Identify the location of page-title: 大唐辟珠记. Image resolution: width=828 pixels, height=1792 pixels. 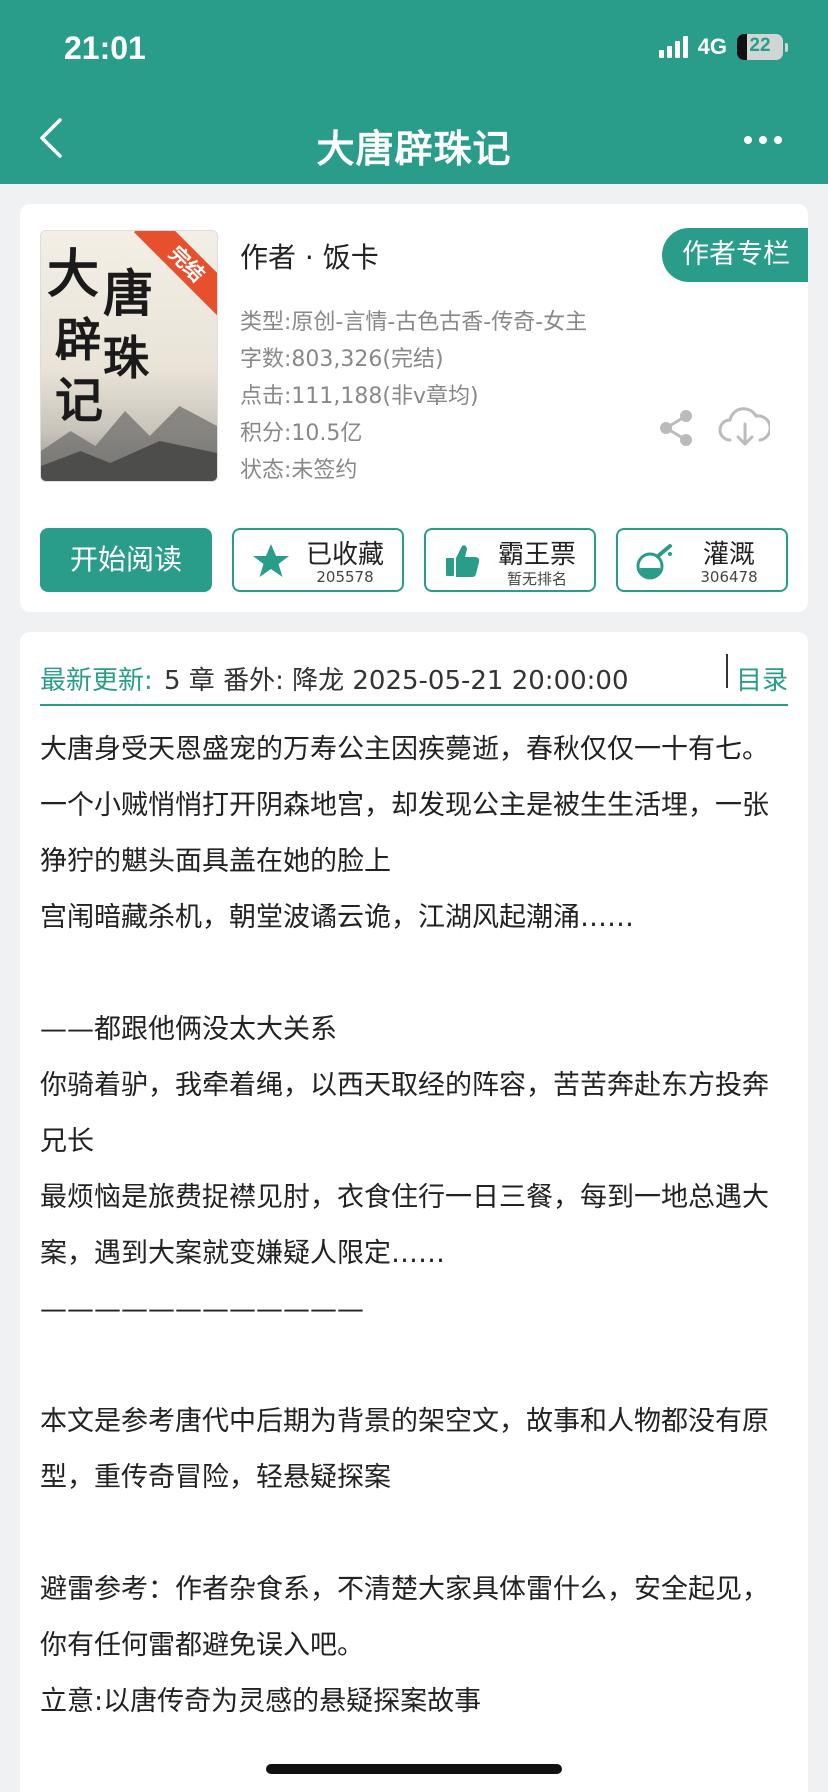
(414, 149).